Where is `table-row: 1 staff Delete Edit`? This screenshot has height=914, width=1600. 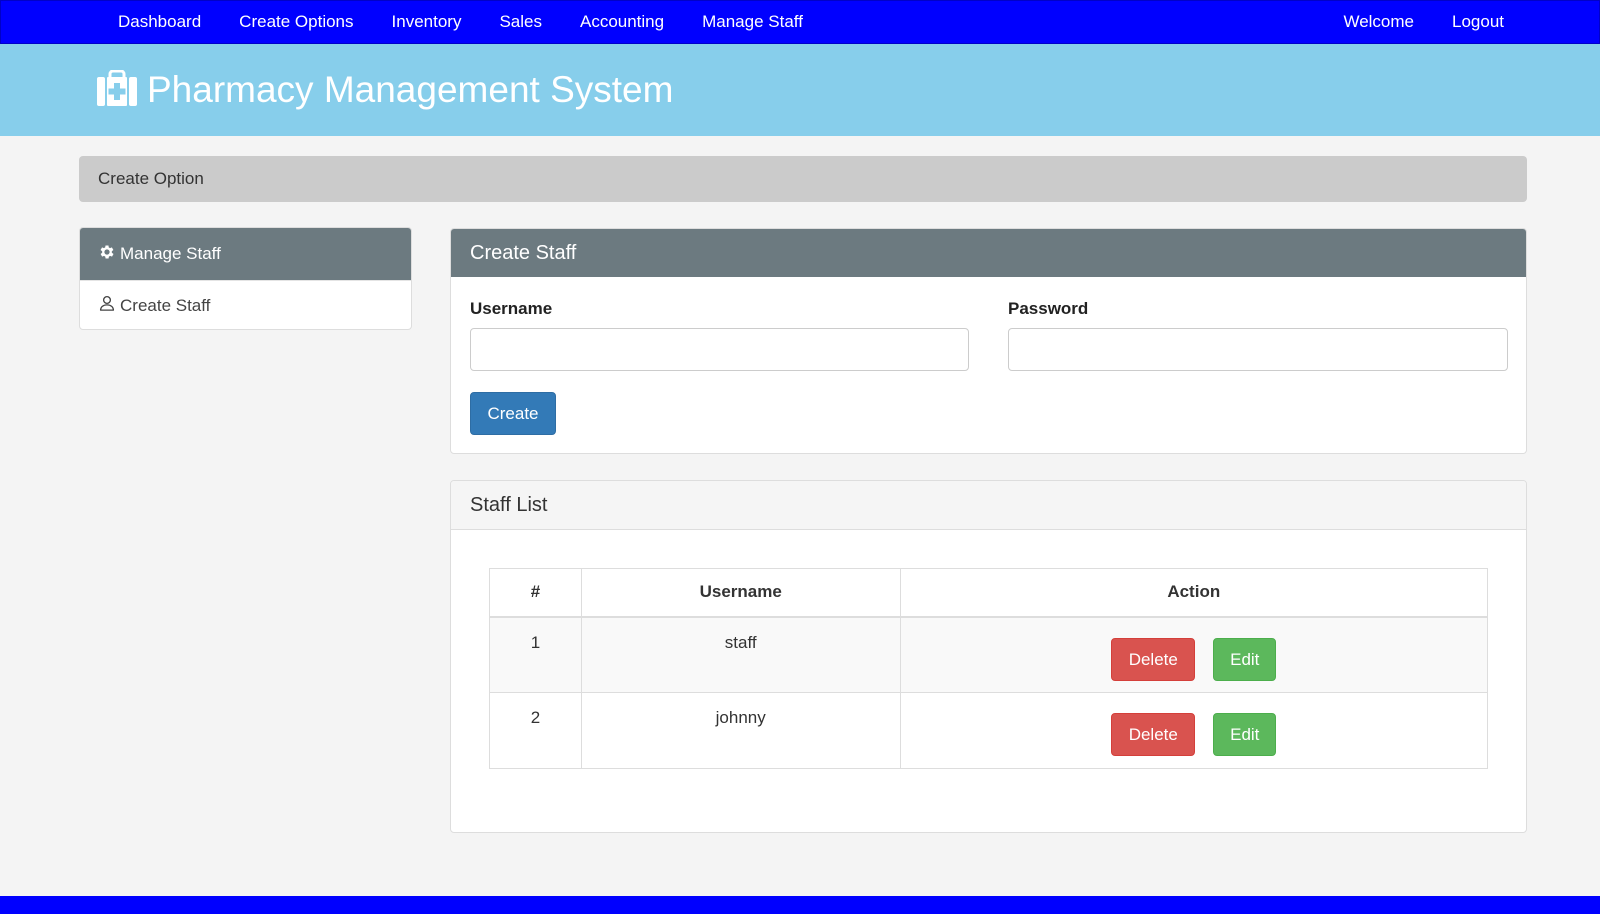
table-row: 1 staff Delete Edit is located at coordinates (989, 654).